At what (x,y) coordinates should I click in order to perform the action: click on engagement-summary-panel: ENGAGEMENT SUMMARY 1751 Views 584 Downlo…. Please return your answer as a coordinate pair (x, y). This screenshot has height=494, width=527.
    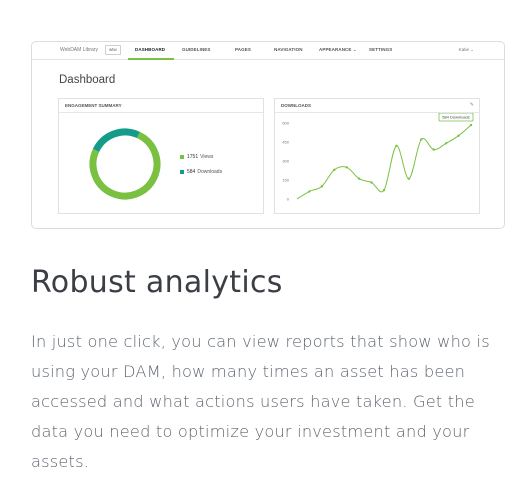
    Looking at the image, I should click on (161, 156).